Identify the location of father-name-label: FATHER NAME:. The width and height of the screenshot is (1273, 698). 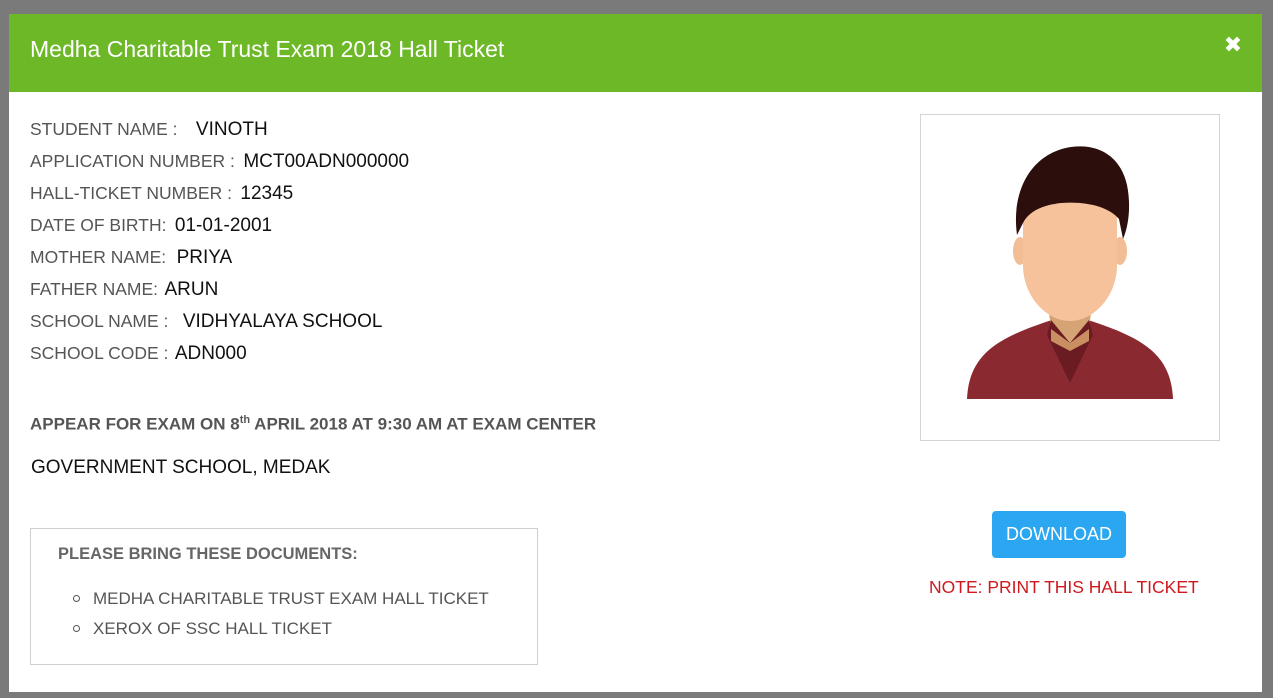
(94, 289).